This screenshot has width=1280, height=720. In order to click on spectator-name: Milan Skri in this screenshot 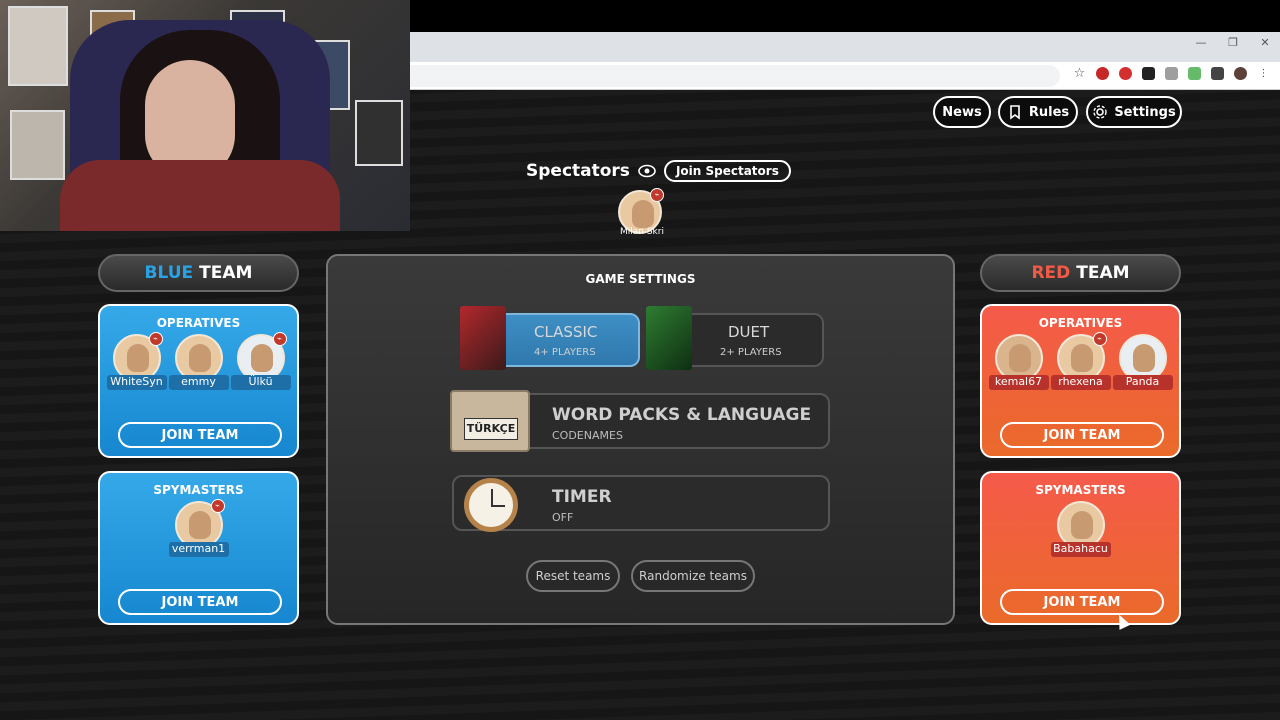, I will do `click(642, 232)`.